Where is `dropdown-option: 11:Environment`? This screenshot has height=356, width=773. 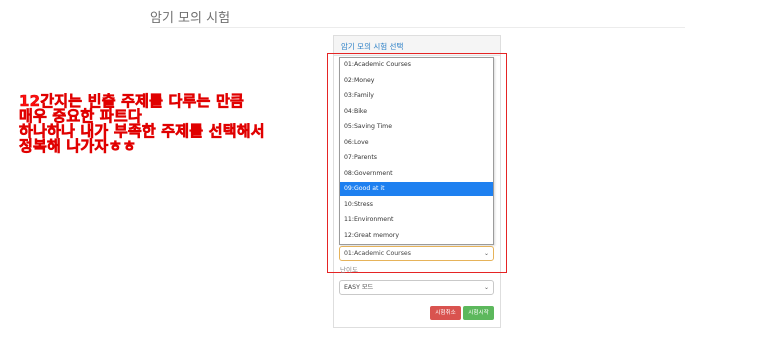 dropdown-option: 11:Environment is located at coordinates (416, 220).